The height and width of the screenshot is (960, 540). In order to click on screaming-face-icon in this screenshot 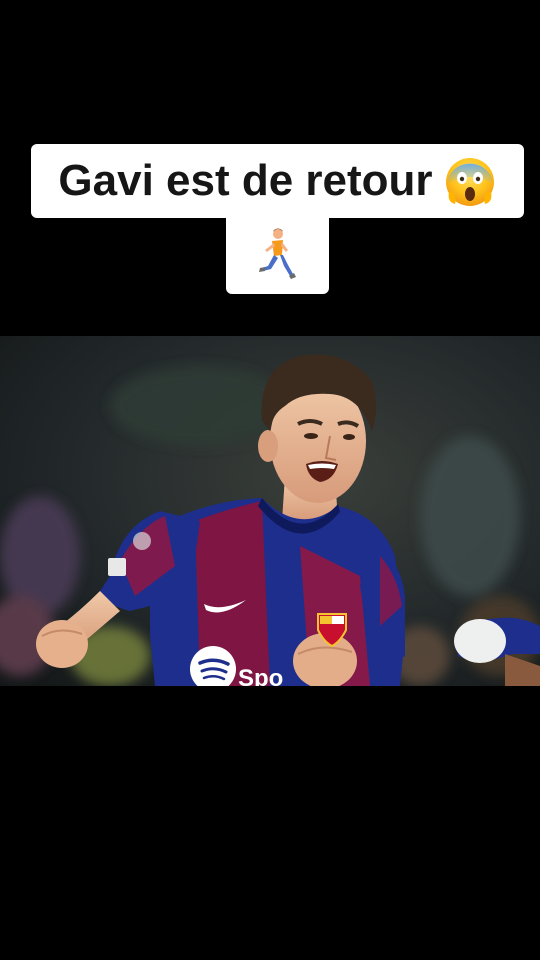, I will do `click(470, 181)`.